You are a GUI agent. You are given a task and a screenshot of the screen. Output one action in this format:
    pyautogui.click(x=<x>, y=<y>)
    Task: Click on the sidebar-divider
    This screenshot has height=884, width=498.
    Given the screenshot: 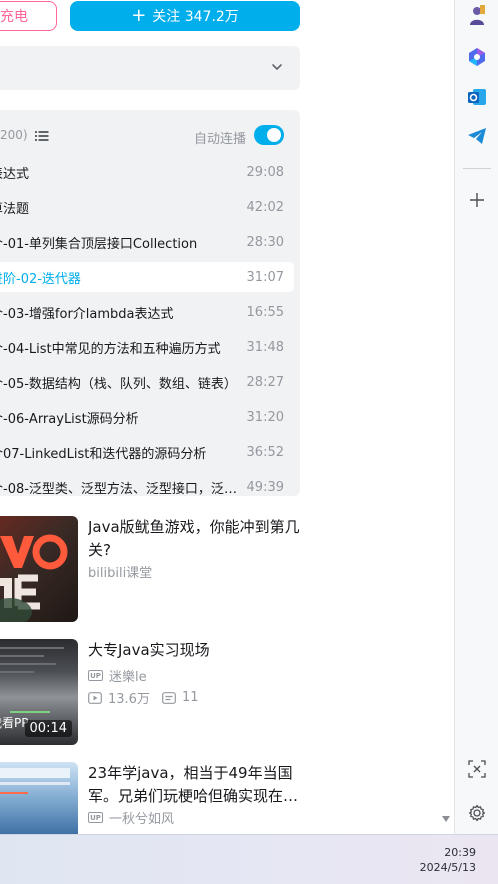 What is the action you would take?
    pyautogui.click(x=477, y=168)
    